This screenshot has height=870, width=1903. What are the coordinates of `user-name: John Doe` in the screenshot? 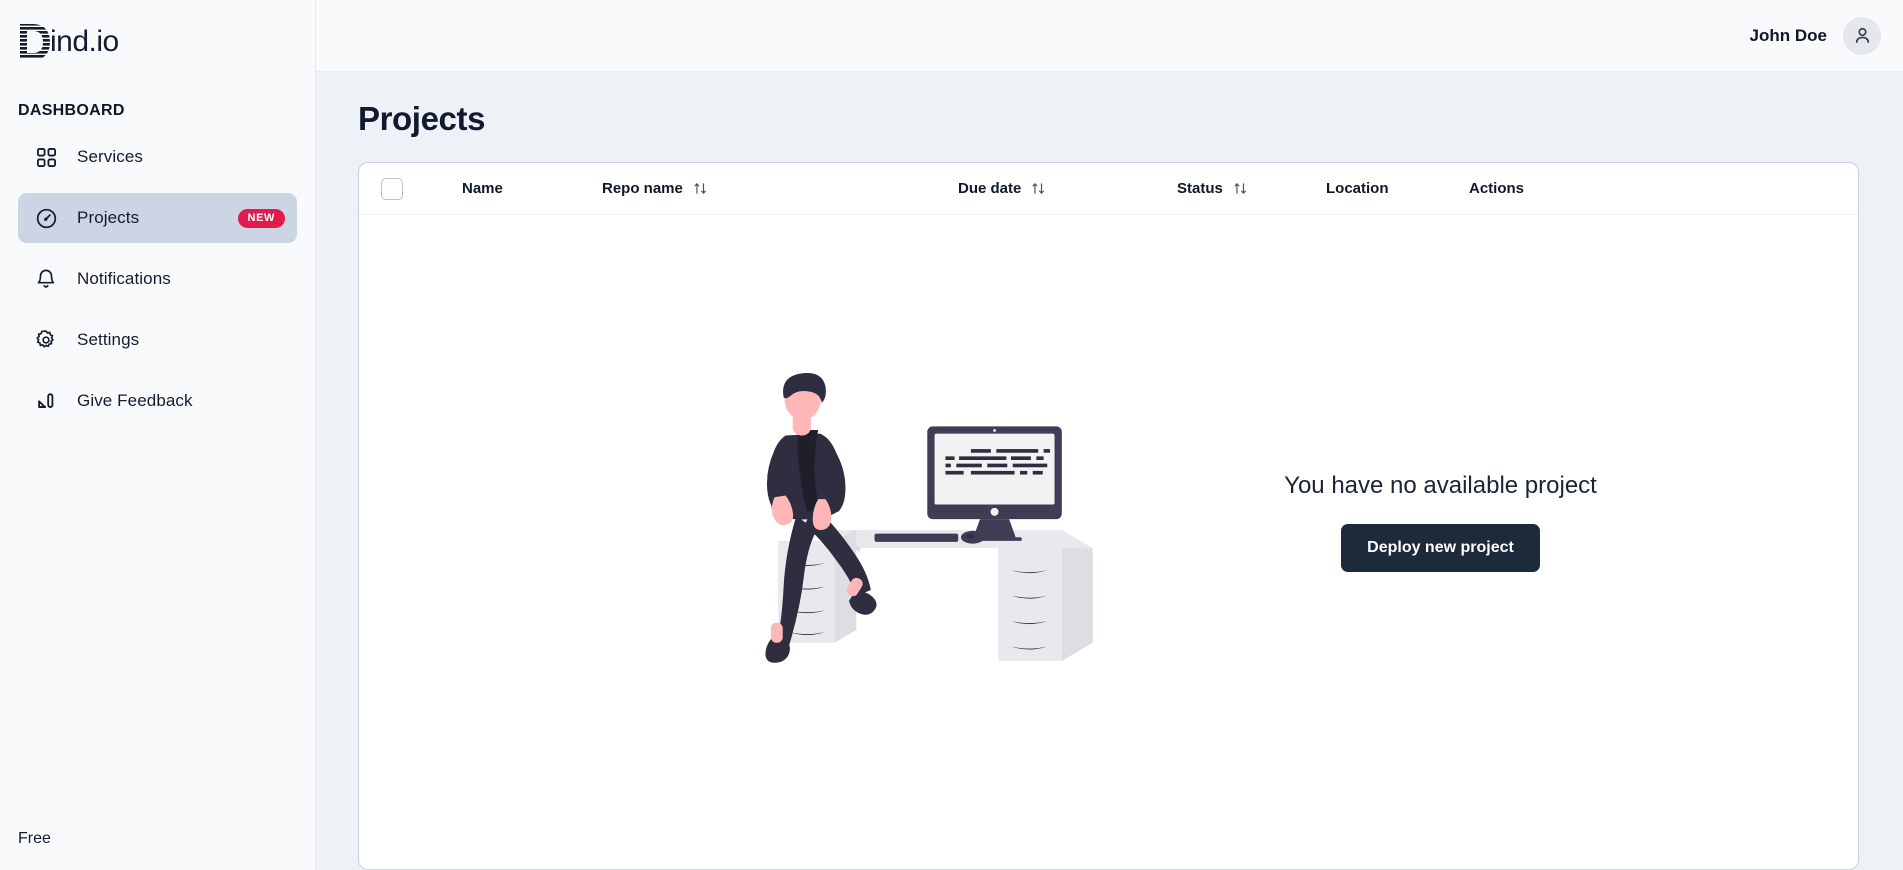 It's located at (1788, 35).